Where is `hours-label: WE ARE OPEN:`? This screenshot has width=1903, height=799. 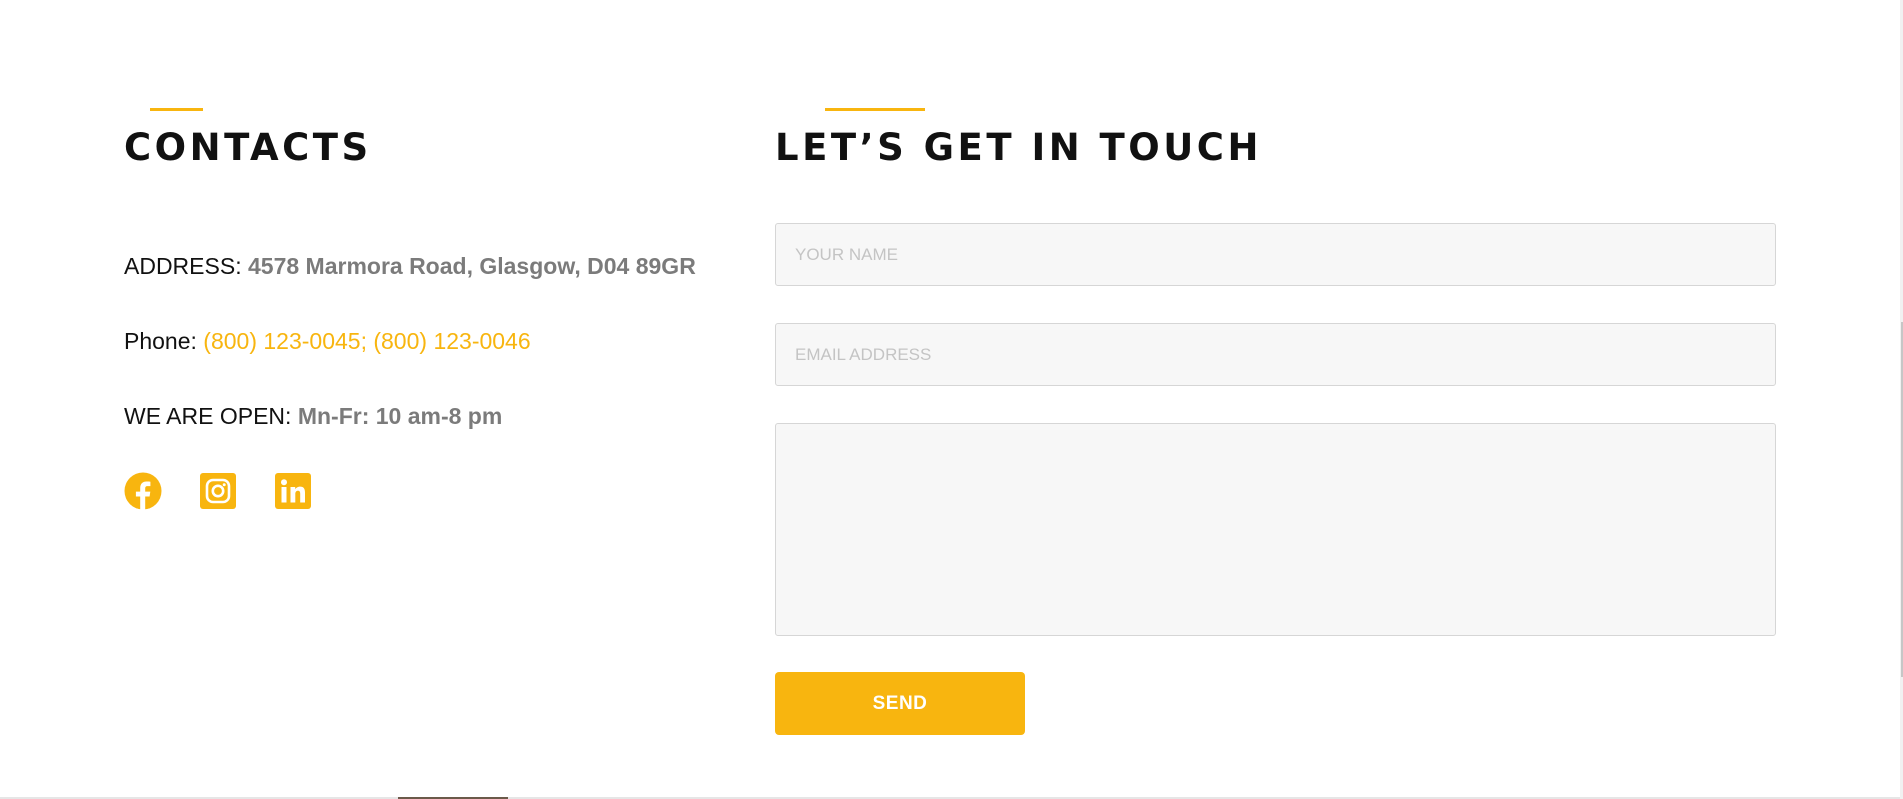 hours-label: WE ARE OPEN: is located at coordinates (208, 416).